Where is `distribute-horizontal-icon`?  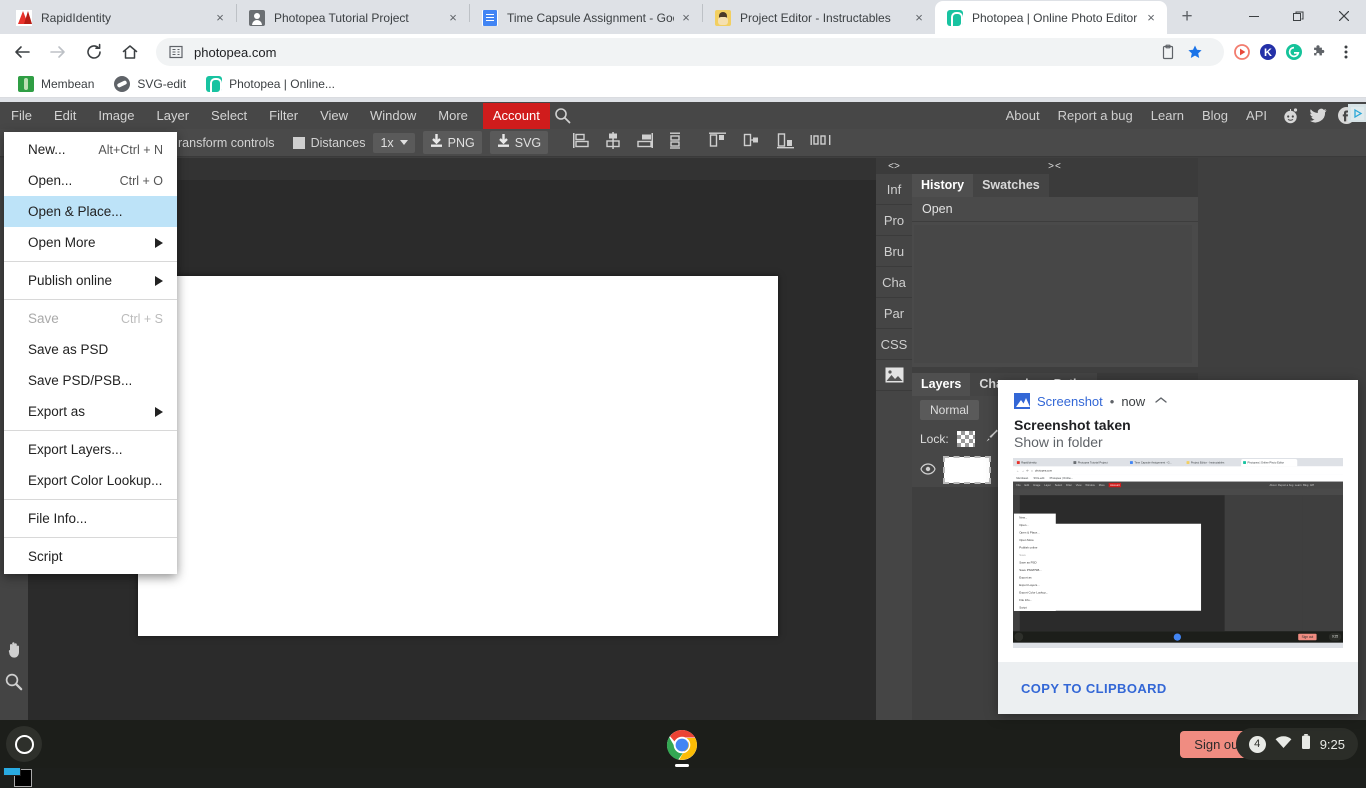
distribute-horizontal-icon is located at coordinates (821, 142).